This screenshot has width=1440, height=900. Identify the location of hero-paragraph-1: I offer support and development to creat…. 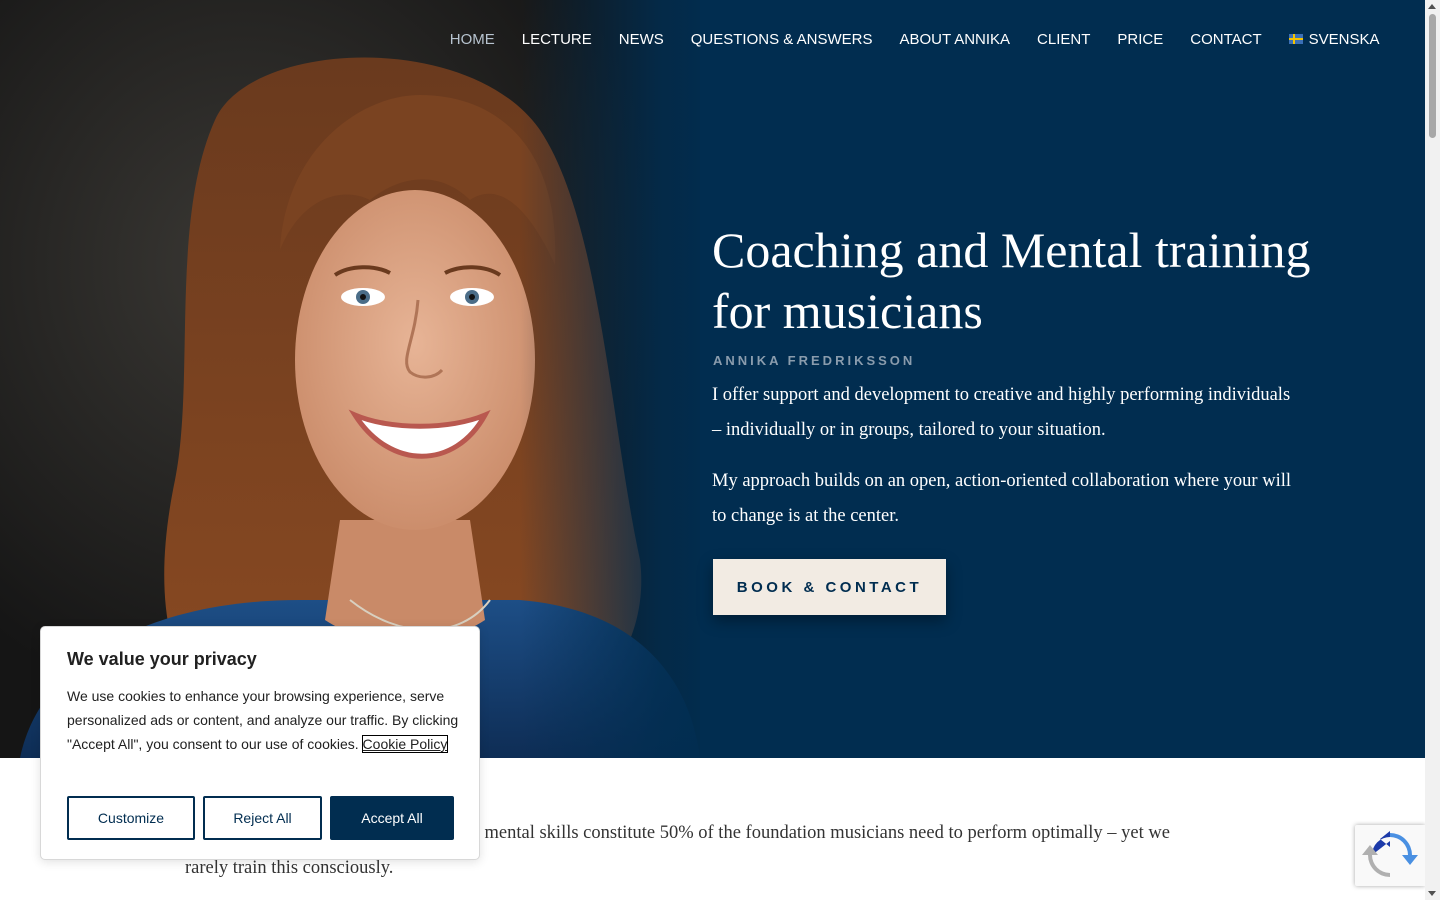
(1001, 412).